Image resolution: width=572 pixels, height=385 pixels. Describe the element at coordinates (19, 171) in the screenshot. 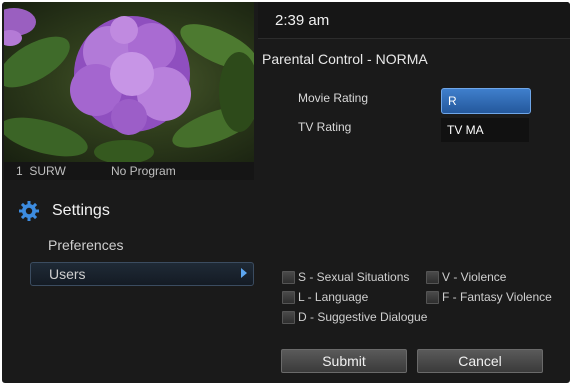

I see `channel-number: 1` at that location.